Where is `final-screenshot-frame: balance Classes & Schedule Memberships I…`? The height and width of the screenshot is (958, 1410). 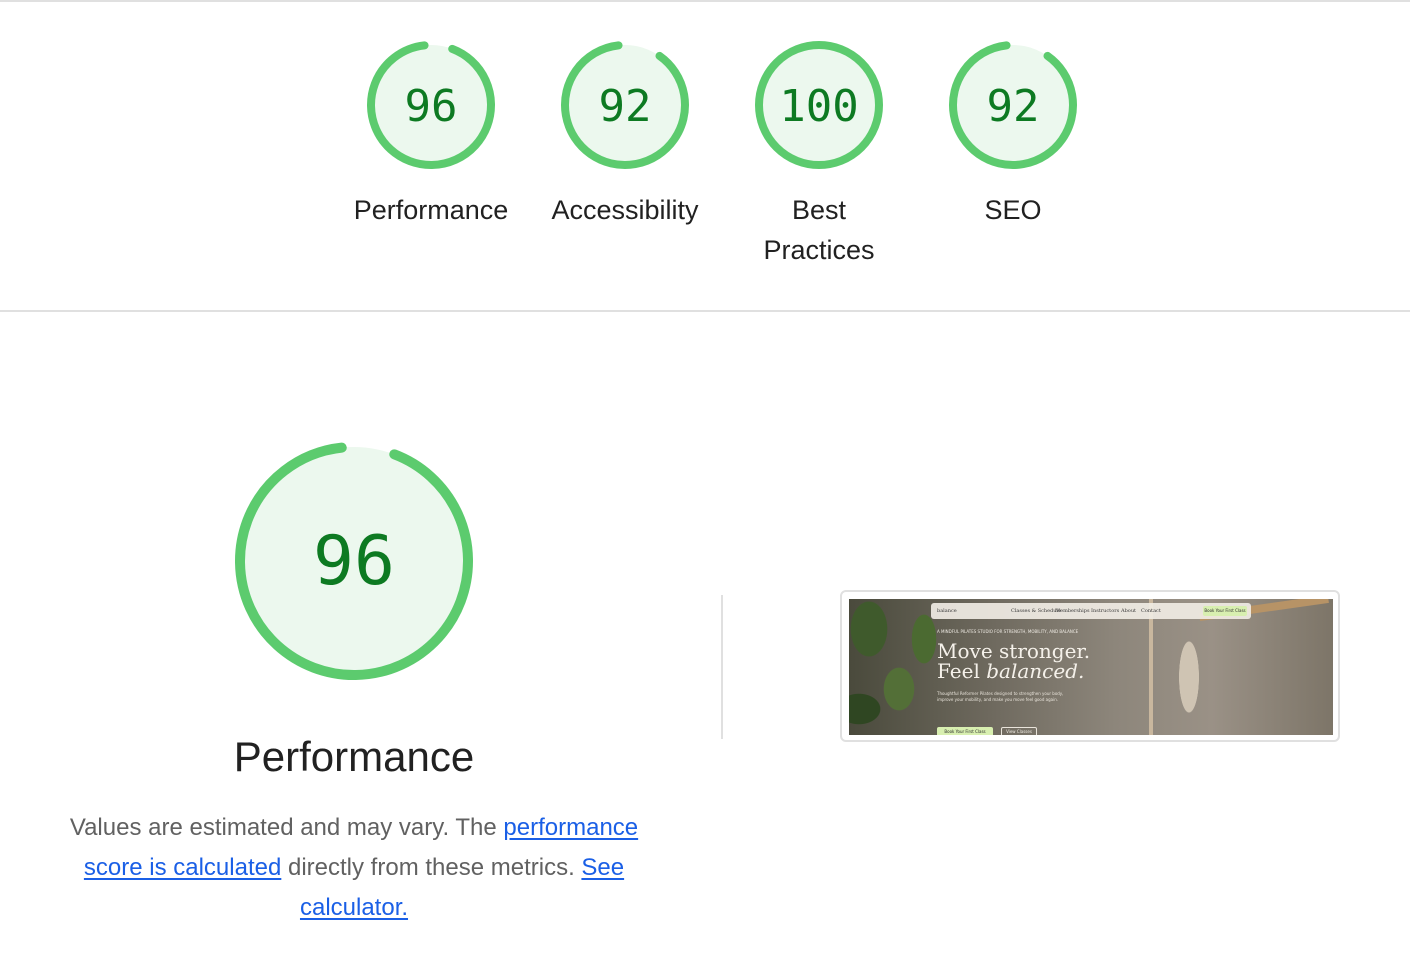
final-screenshot-frame: balance Classes & Schedule Memberships I… is located at coordinates (1090, 666).